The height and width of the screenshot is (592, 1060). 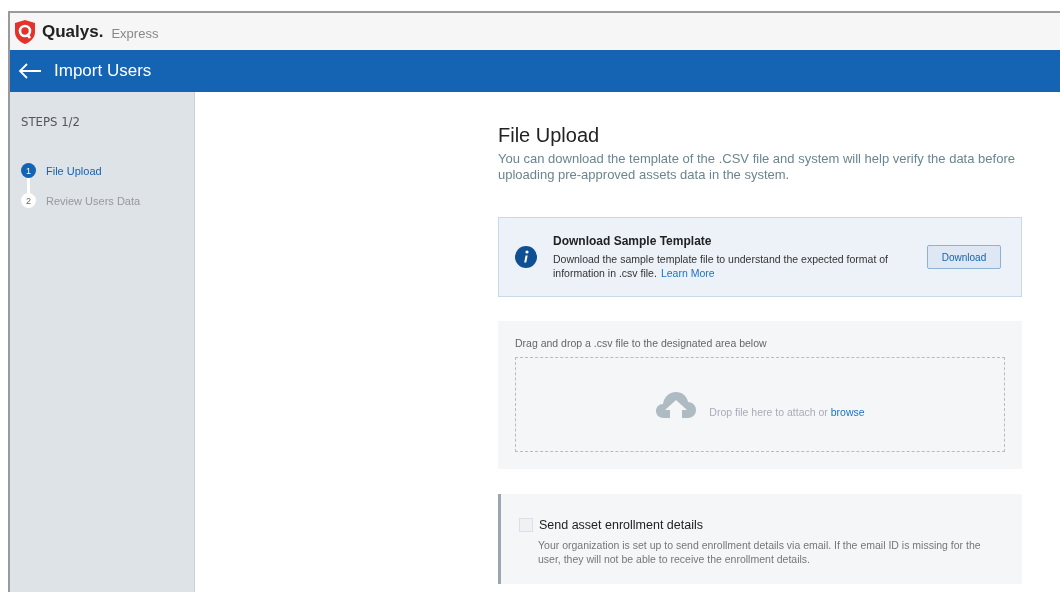 I want to click on shield-logo-icon, so click(x=25, y=31).